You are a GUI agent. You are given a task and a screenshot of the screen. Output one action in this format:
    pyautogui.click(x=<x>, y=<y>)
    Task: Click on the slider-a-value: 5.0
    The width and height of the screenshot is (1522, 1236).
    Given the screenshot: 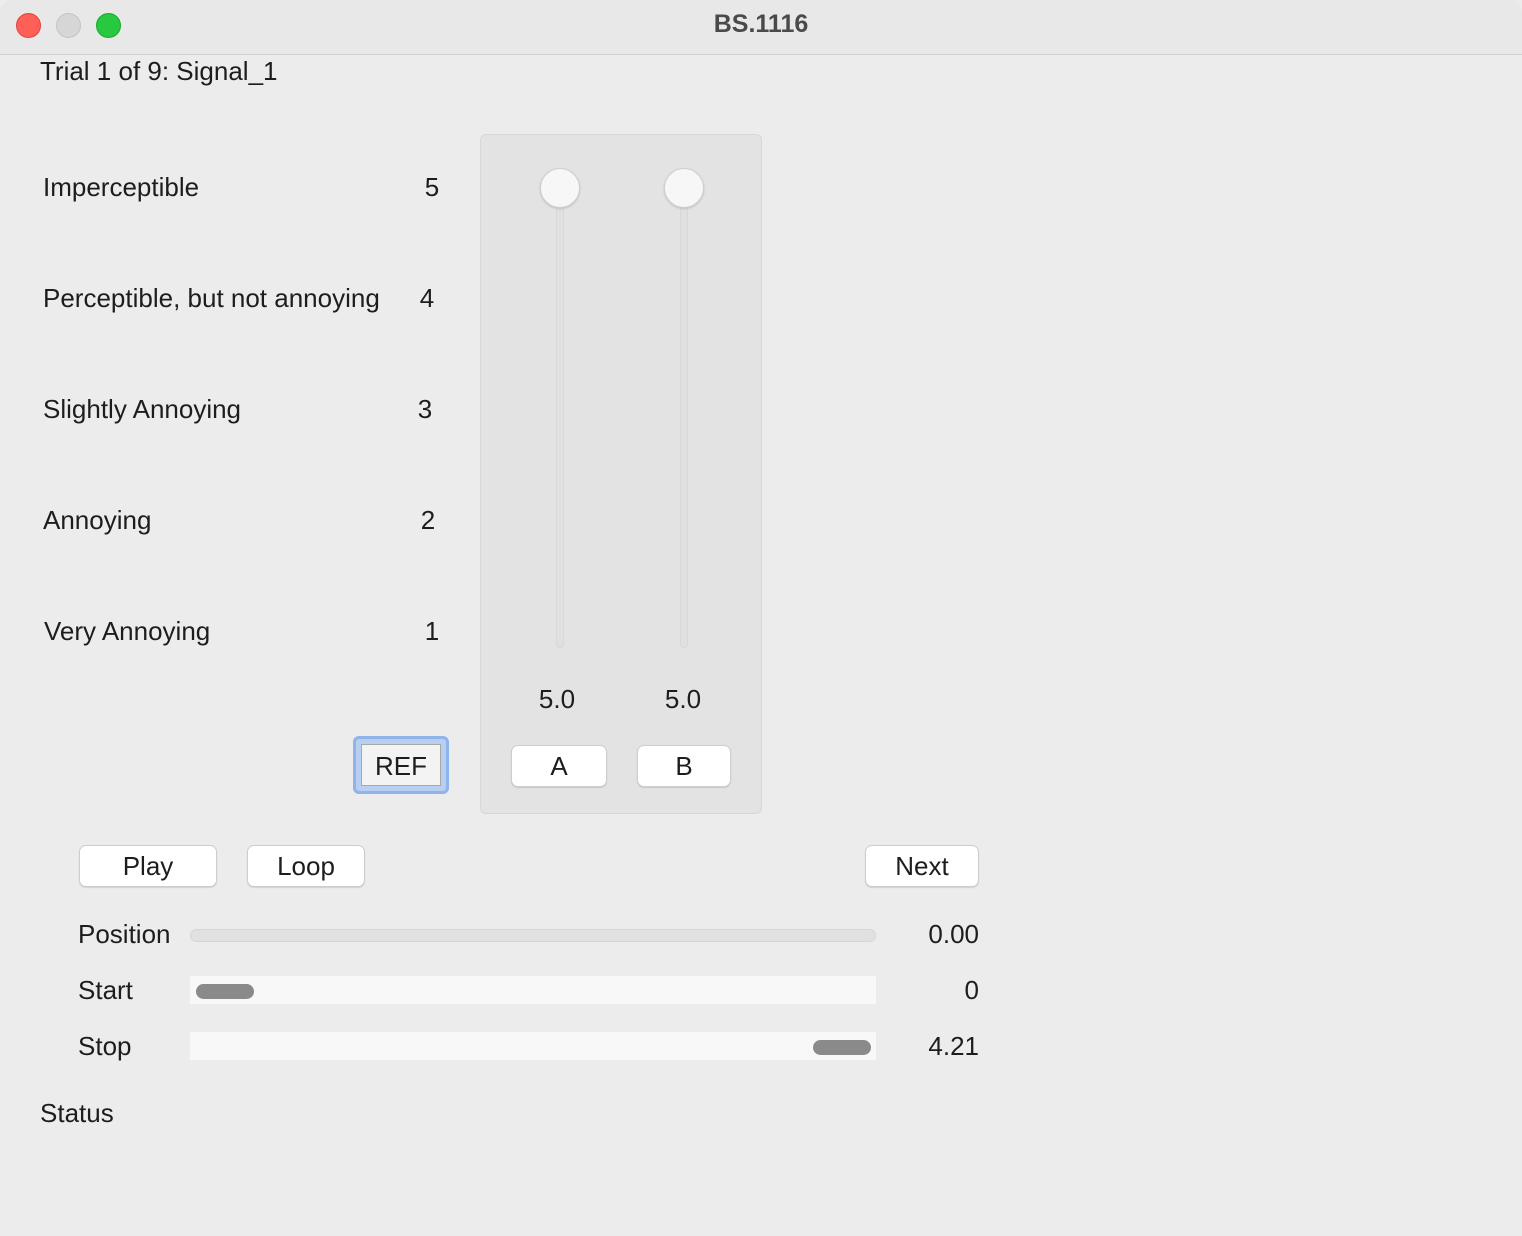 What is the action you would take?
    pyautogui.click(x=557, y=699)
    